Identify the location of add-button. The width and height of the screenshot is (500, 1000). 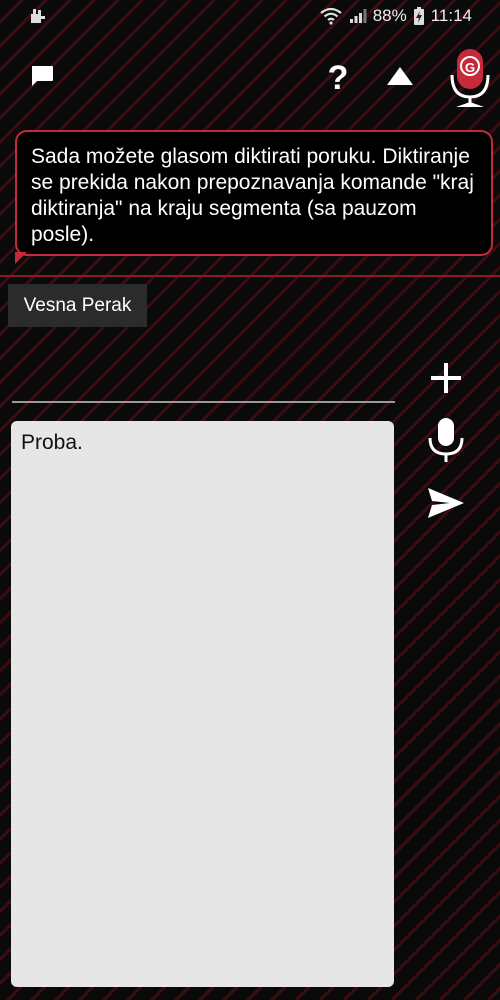
(446, 380).